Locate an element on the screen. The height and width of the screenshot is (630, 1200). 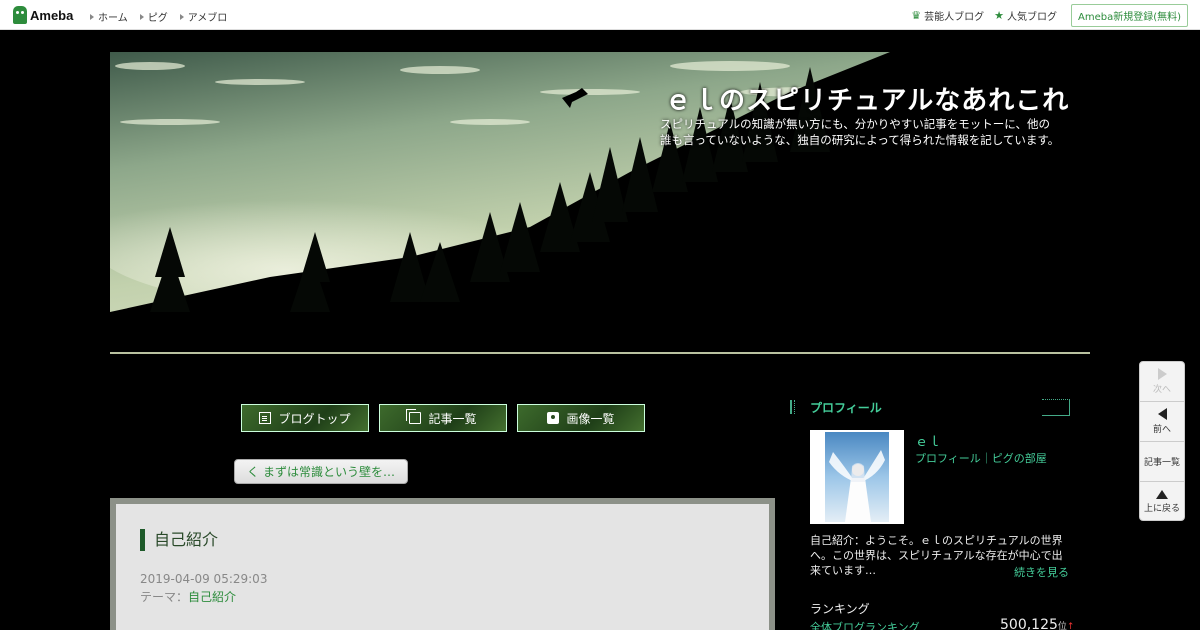
image-list-button: 画像一覧 is located at coordinates (581, 418).